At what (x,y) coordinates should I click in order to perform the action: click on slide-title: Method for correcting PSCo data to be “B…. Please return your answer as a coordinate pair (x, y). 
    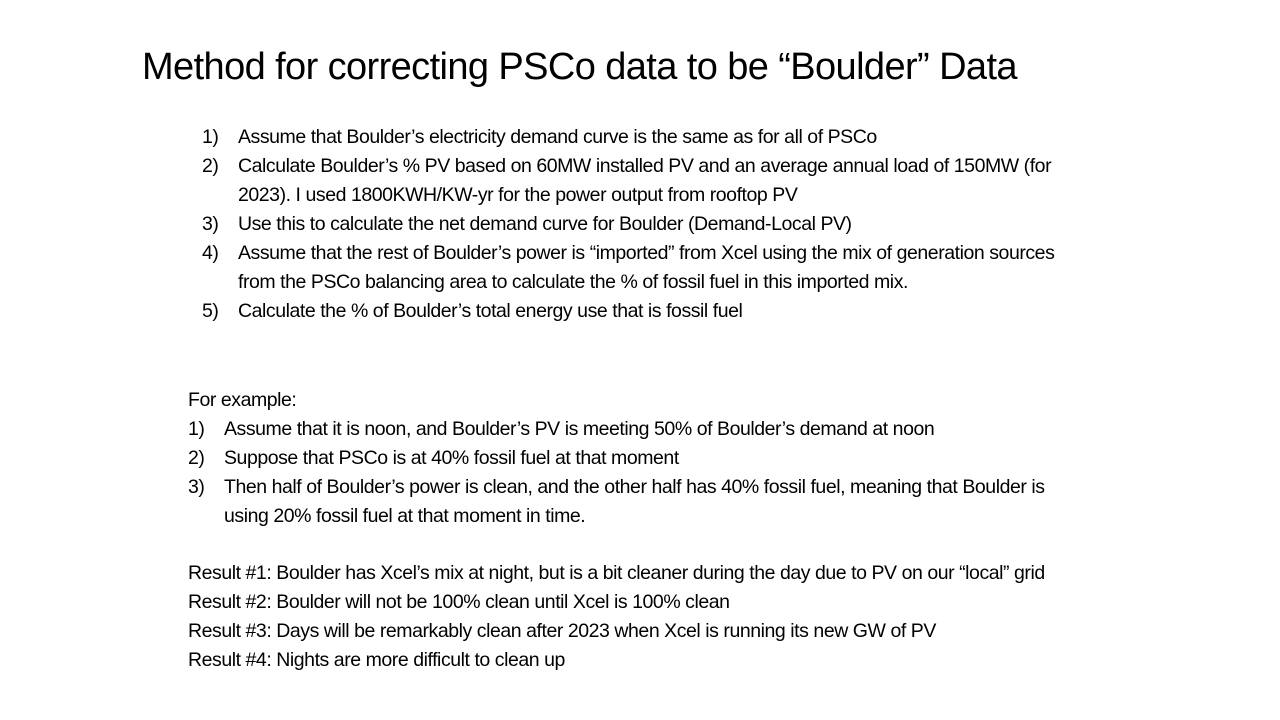
    Looking at the image, I should click on (580, 67).